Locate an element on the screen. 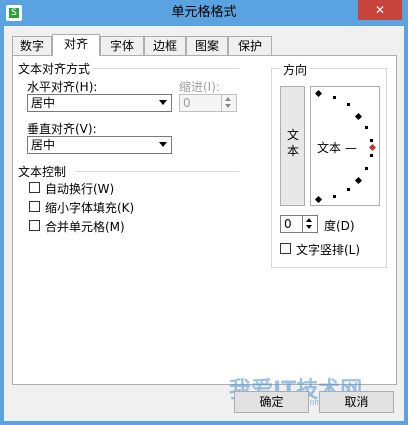  close-button: ✕ is located at coordinates (380, 10).